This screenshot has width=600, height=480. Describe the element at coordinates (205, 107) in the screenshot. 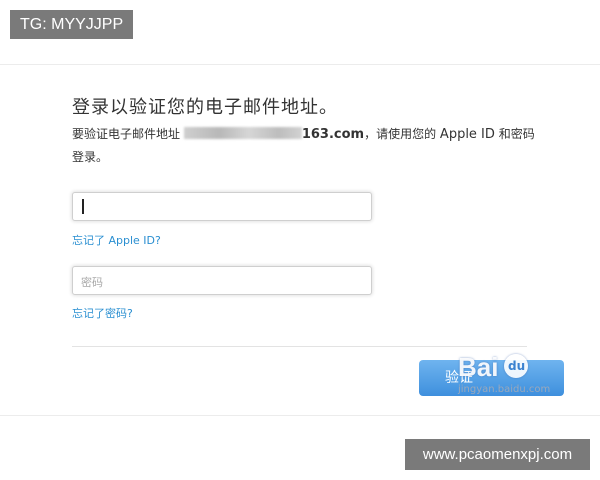

I see `page-title: 登录以验证您的电子邮件地址。` at that location.